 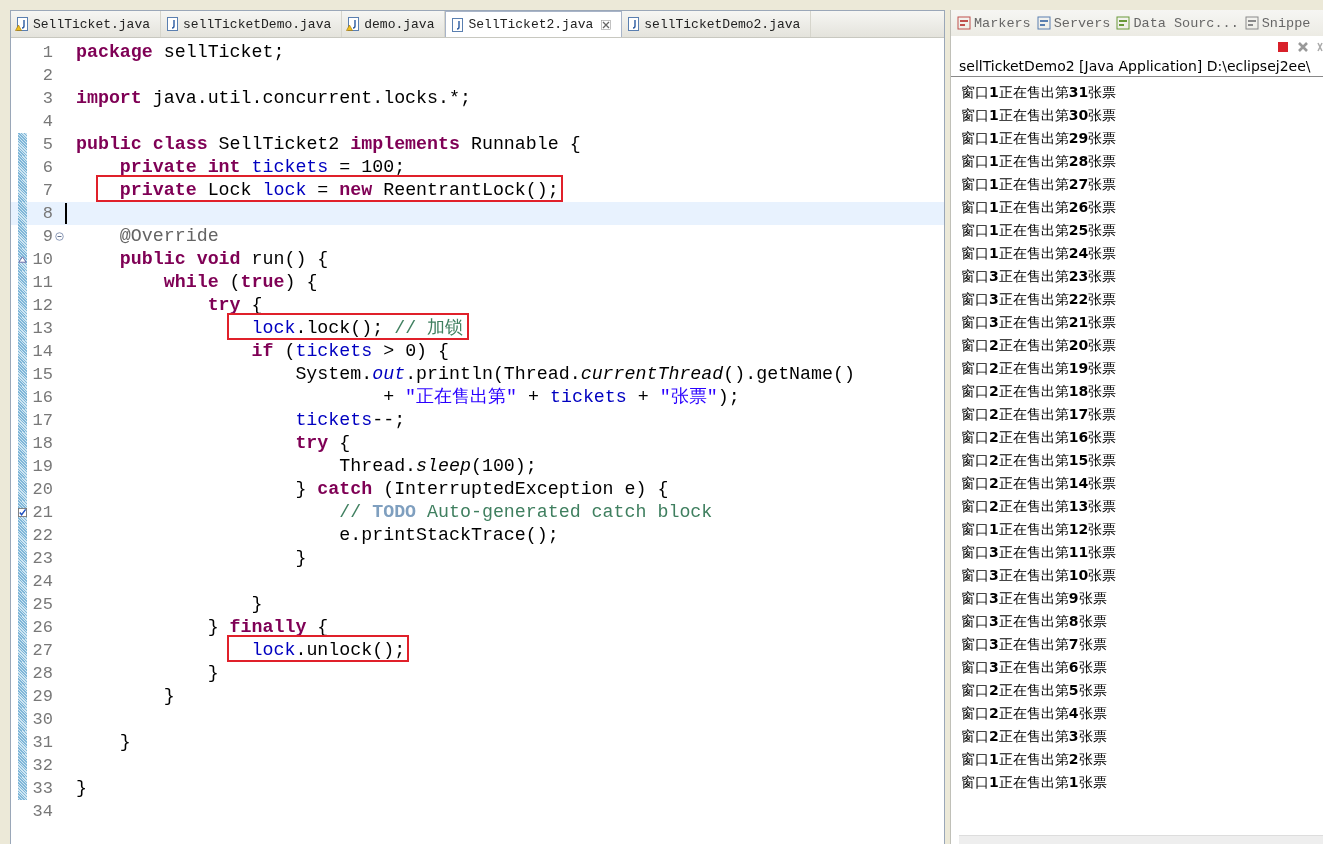 I want to click on remove-icon, so click(x=1303, y=47).